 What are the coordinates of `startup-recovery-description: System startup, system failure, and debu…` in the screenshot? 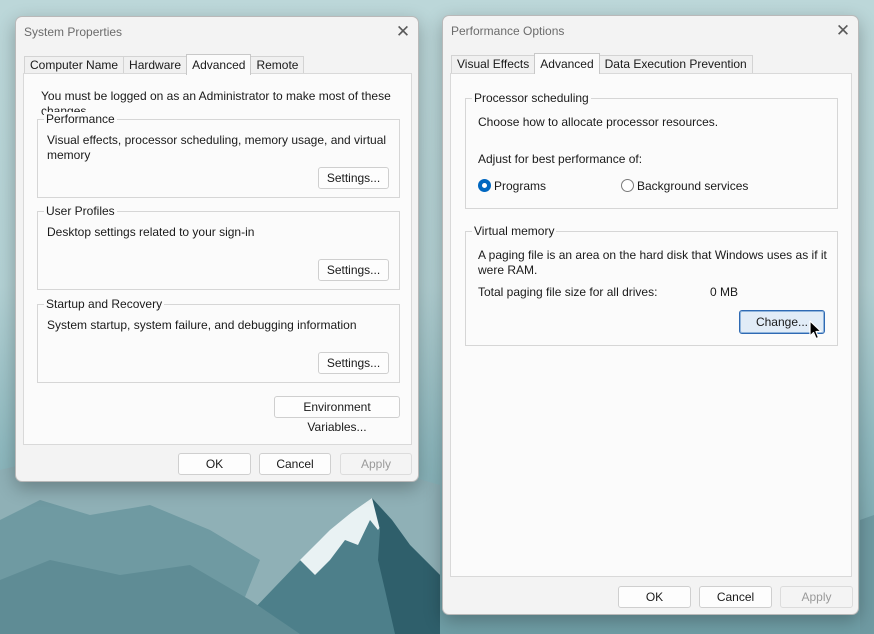 It's located at (202, 325).